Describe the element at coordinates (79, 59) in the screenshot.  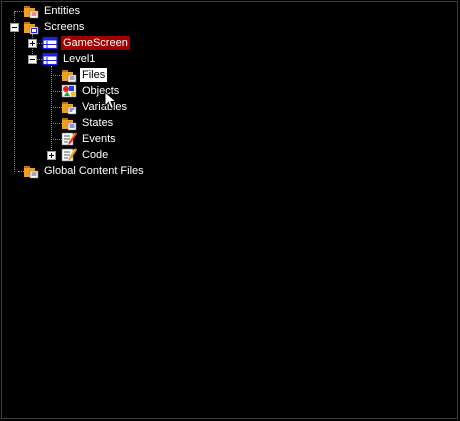
I see `tree-node-label: Level1` at that location.